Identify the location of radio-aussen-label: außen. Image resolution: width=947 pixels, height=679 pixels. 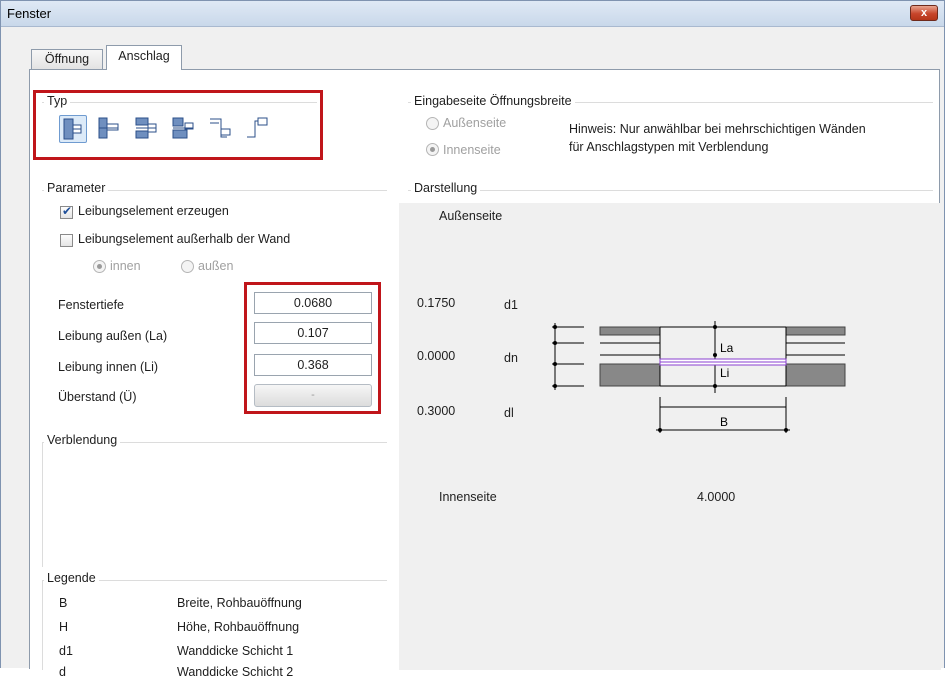
(216, 266).